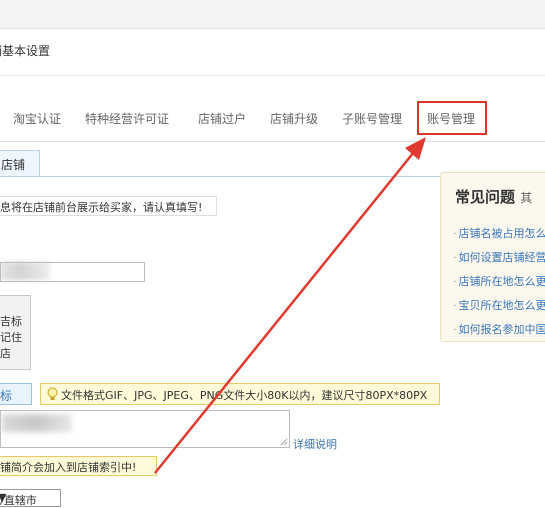 This screenshot has width=545, height=508. I want to click on faq-title: 常见问题 其, so click(494, 197).